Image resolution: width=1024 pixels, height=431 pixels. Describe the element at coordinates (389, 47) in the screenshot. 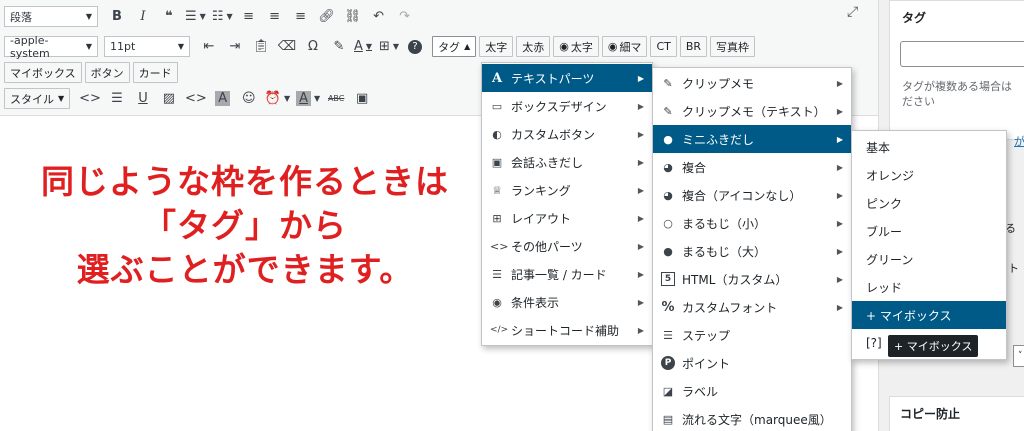

I see `table-button: ⊞ ▼` at that location.